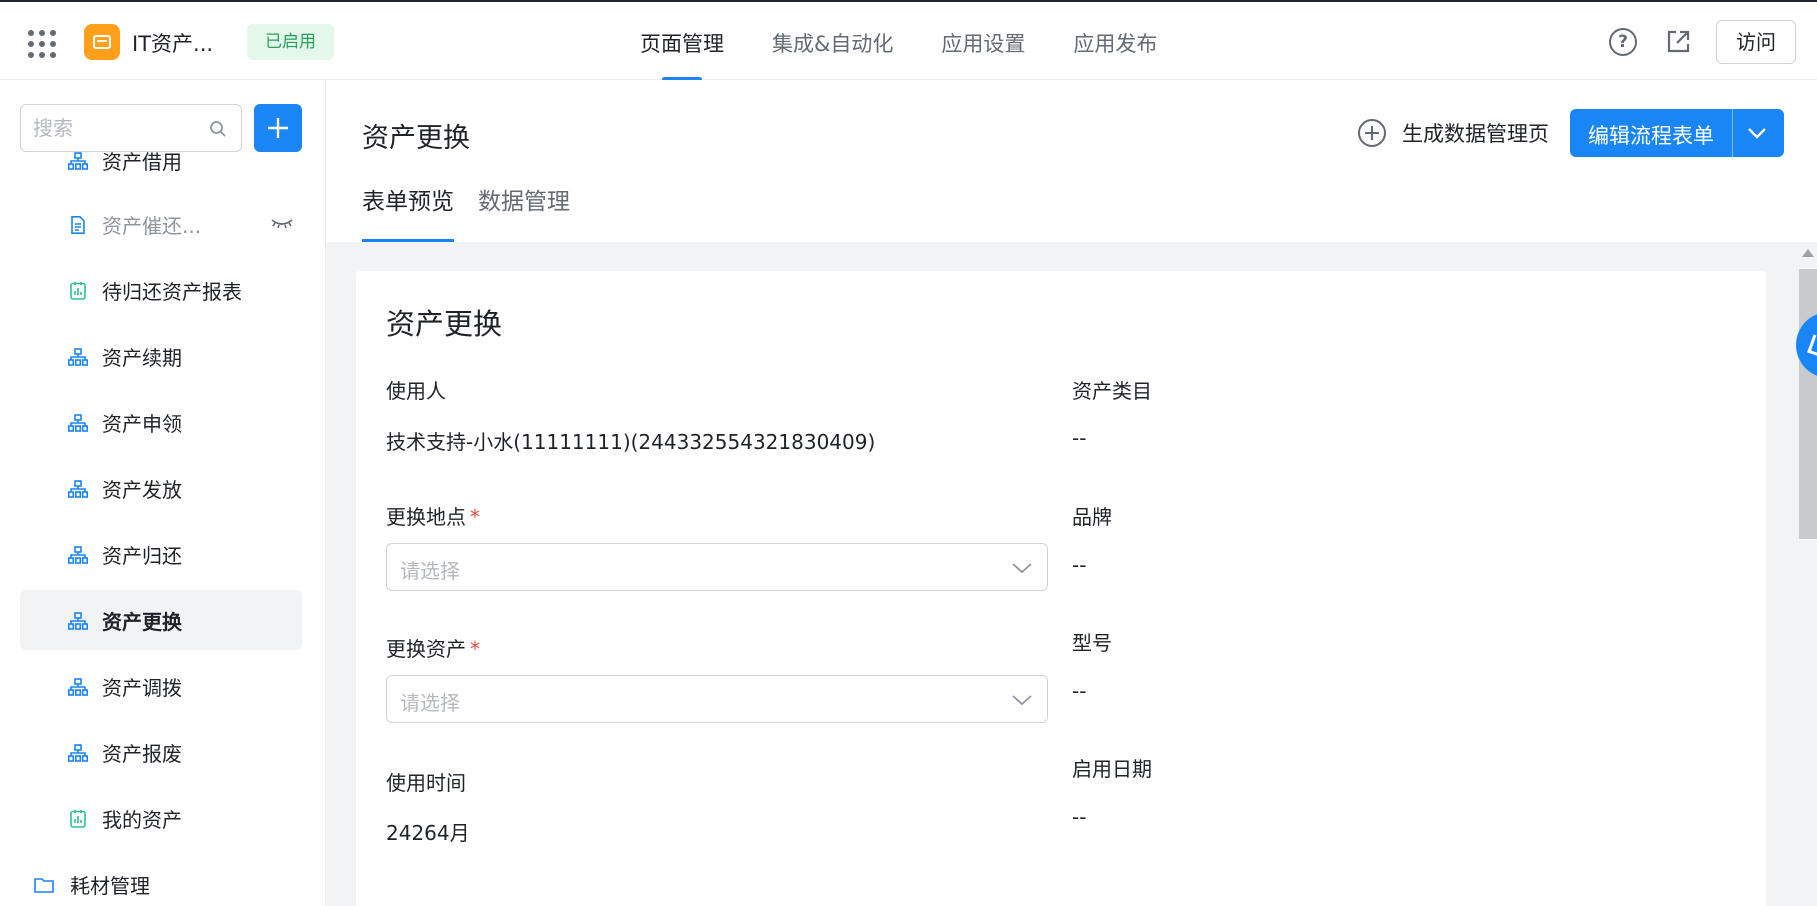 Image resolution: width=1817 pixels, height=906 pixels. Describe the element at coordinates (1732, 133) in the screenshot. I see `button-divider` at that location.